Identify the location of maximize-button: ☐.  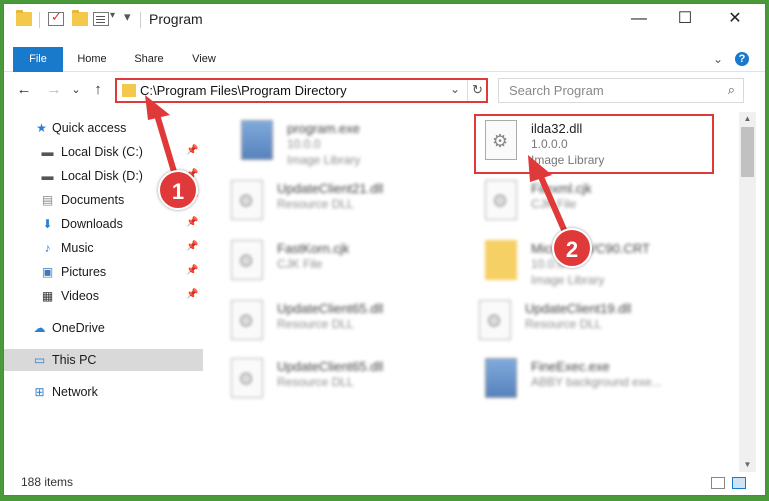
(685, 19).